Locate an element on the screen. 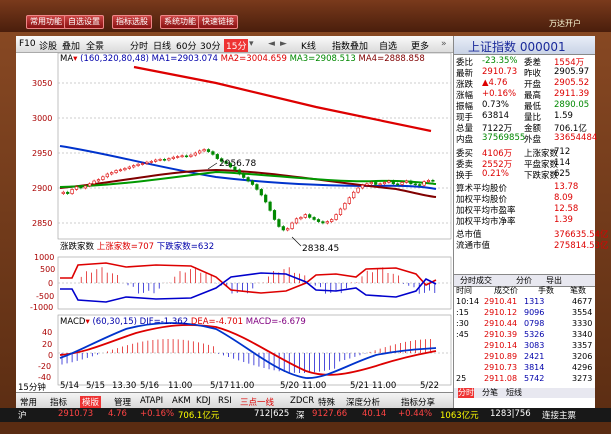 The image size is (611, 434). watchlist-button: 自选 is located at coordinates (388, 45).